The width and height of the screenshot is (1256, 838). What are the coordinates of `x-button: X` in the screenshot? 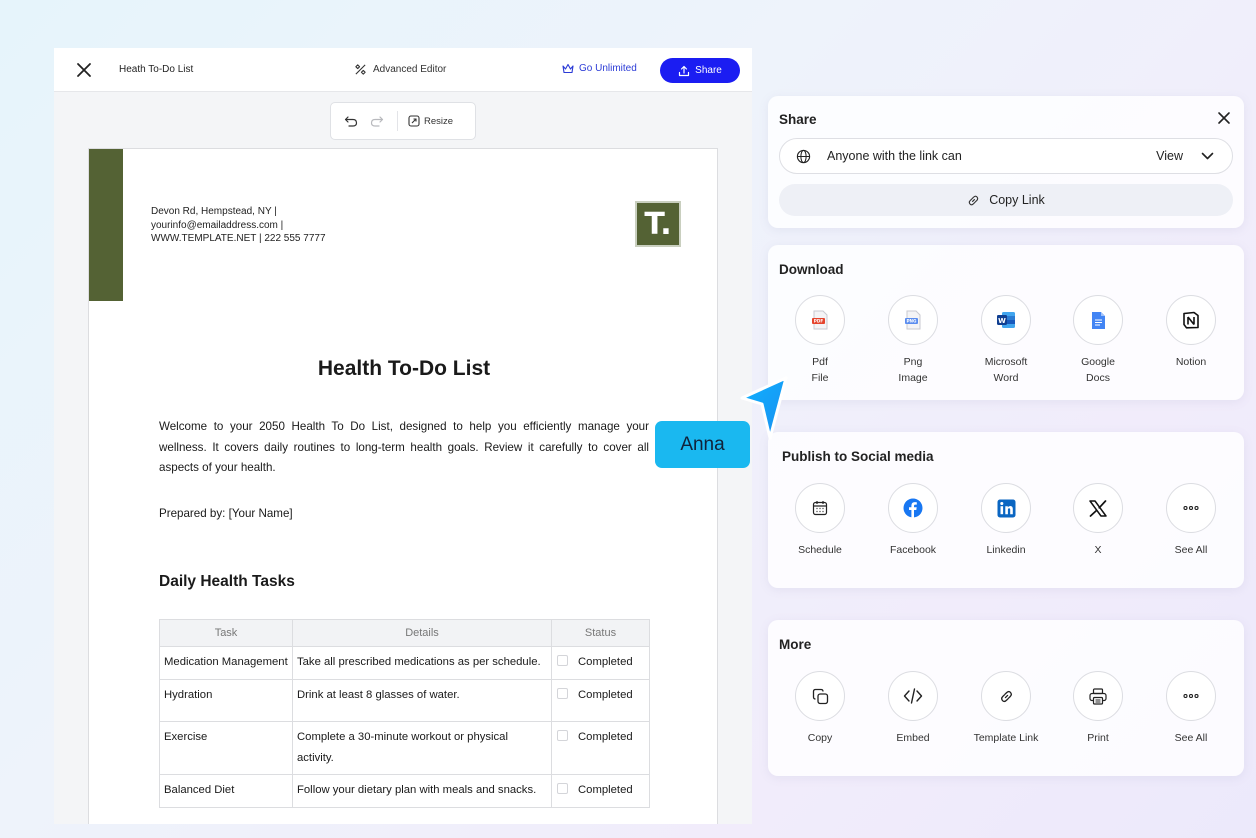 It's located at (1098, 520).